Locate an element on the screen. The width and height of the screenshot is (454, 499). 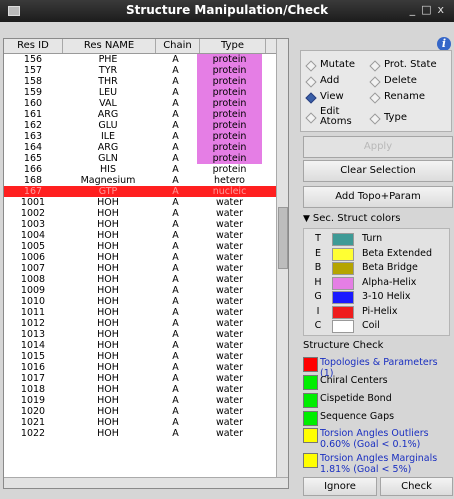
clear-selection-button: Clear Selection is located at coordinates (378, 171).